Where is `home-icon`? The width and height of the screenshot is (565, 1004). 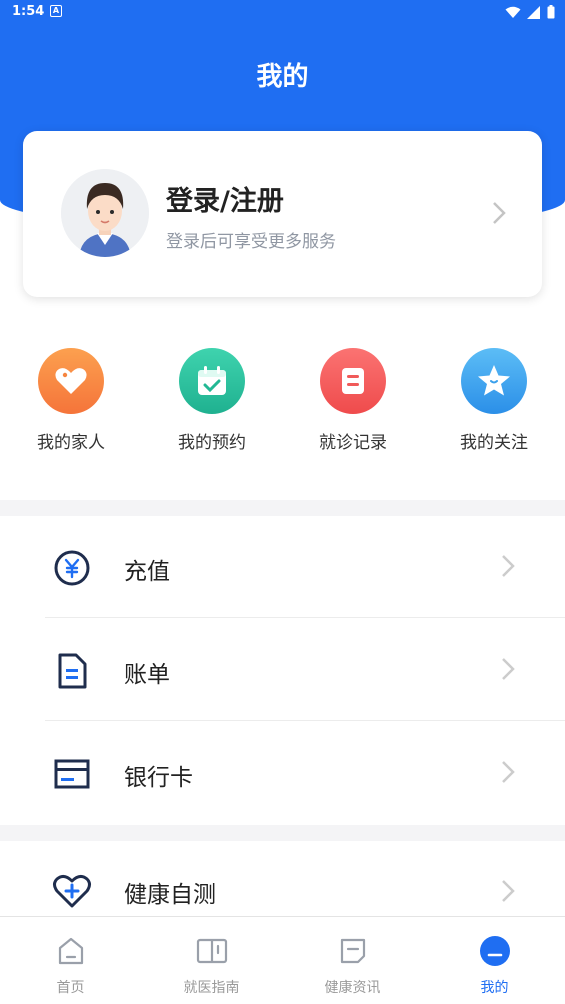 home-icon is located at coordinates (71, 951).